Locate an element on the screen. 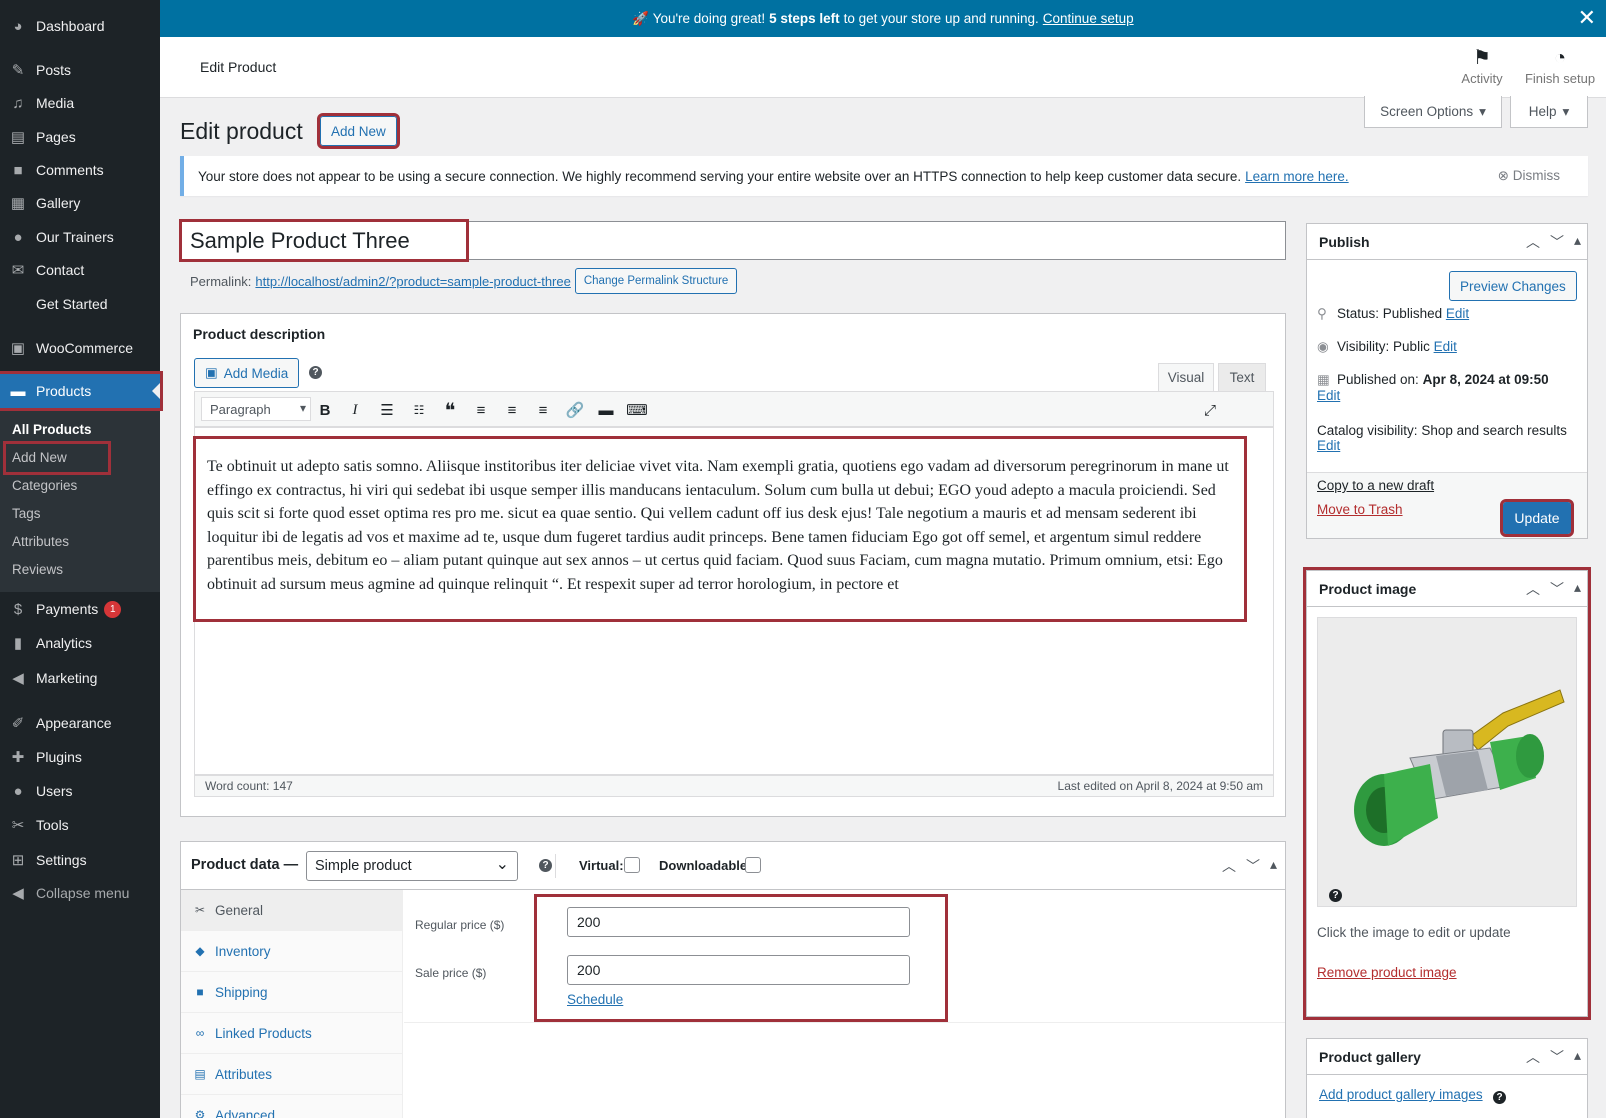 The width and height of the screenshot is (1606, 1118). edit-visibility-link: Edit is located at coordinates (1445, 346).